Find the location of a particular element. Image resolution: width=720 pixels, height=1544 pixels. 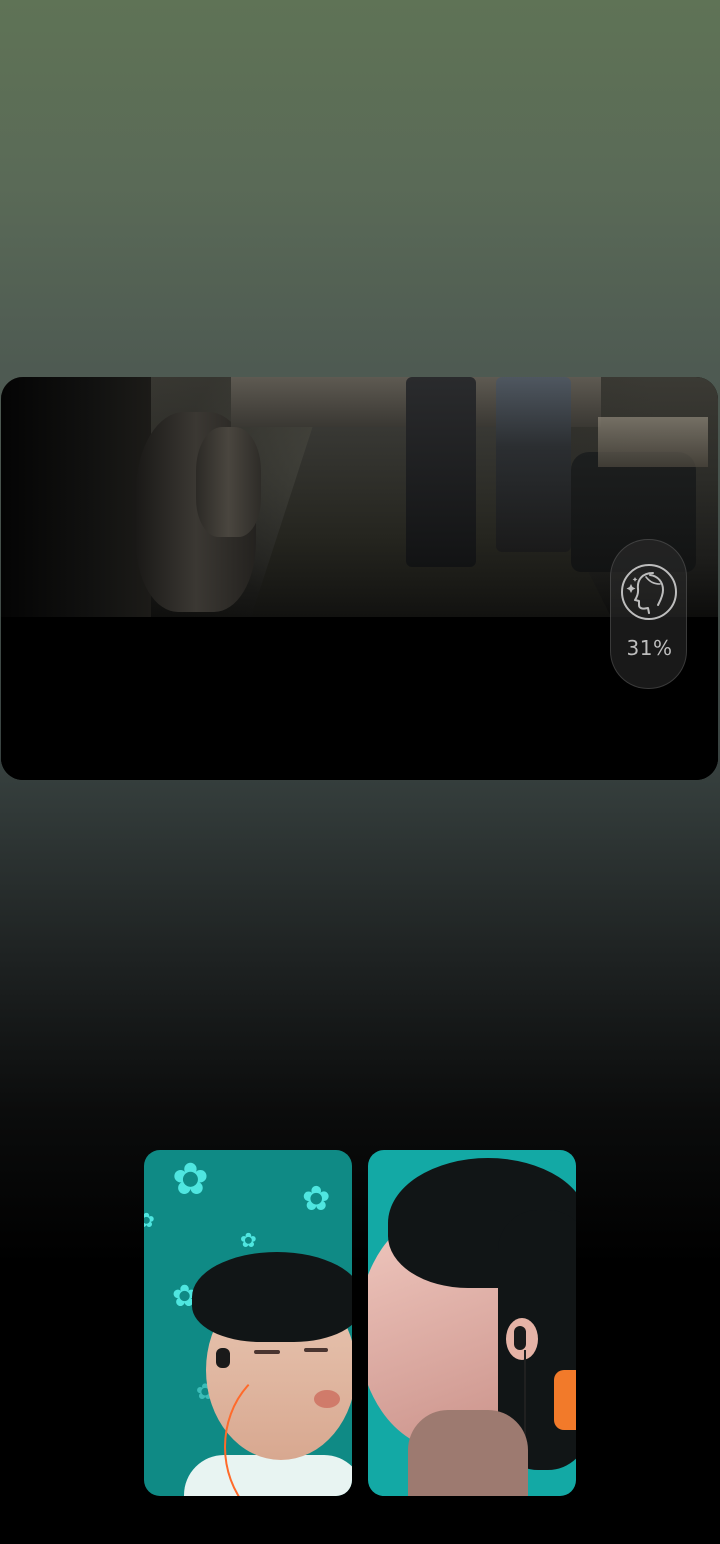

scene-jar-small is located at coordinates (228, 482).